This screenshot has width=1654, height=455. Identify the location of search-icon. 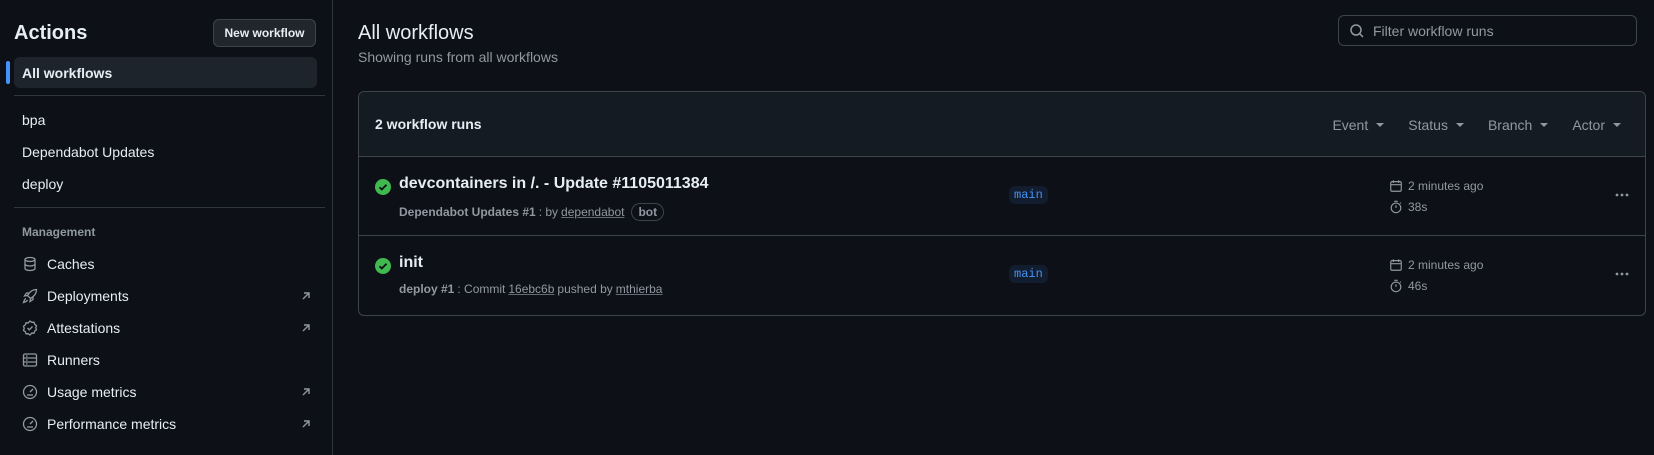
(1357, 30).